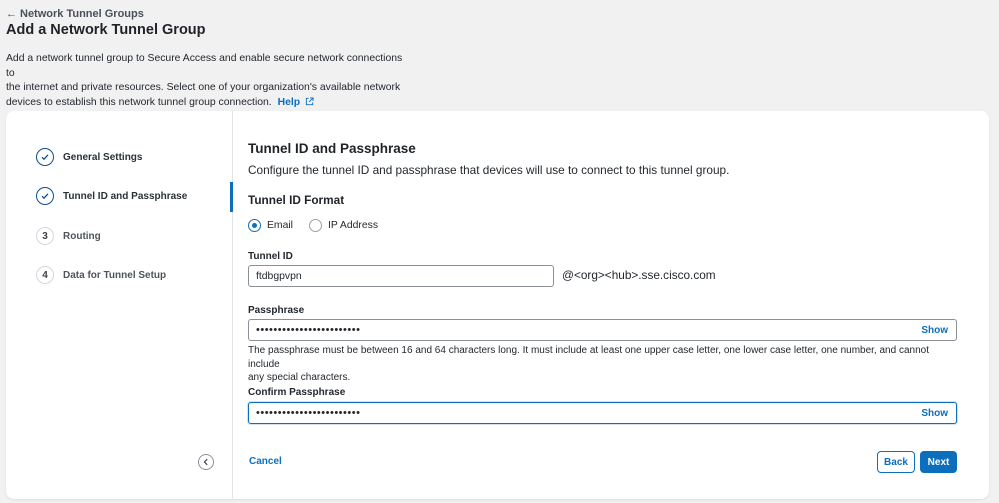 The height and width of the screenshot is (503, 999). Describe the element at coordinates (254, 225) in the screenshot. I see `email-radio` at that location.